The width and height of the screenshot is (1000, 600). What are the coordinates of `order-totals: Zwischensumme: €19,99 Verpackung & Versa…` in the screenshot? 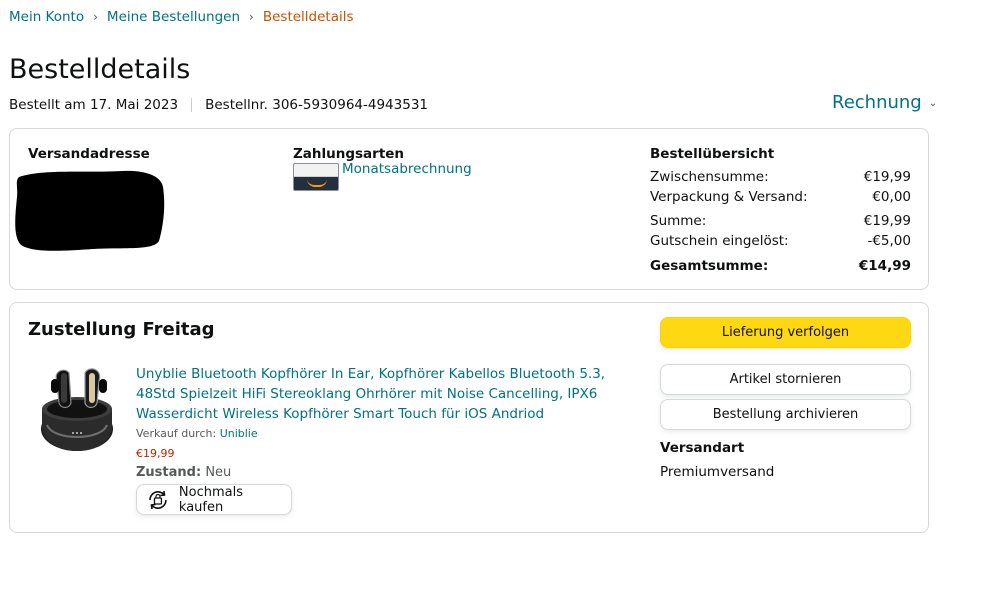 It's located at (780, 221).